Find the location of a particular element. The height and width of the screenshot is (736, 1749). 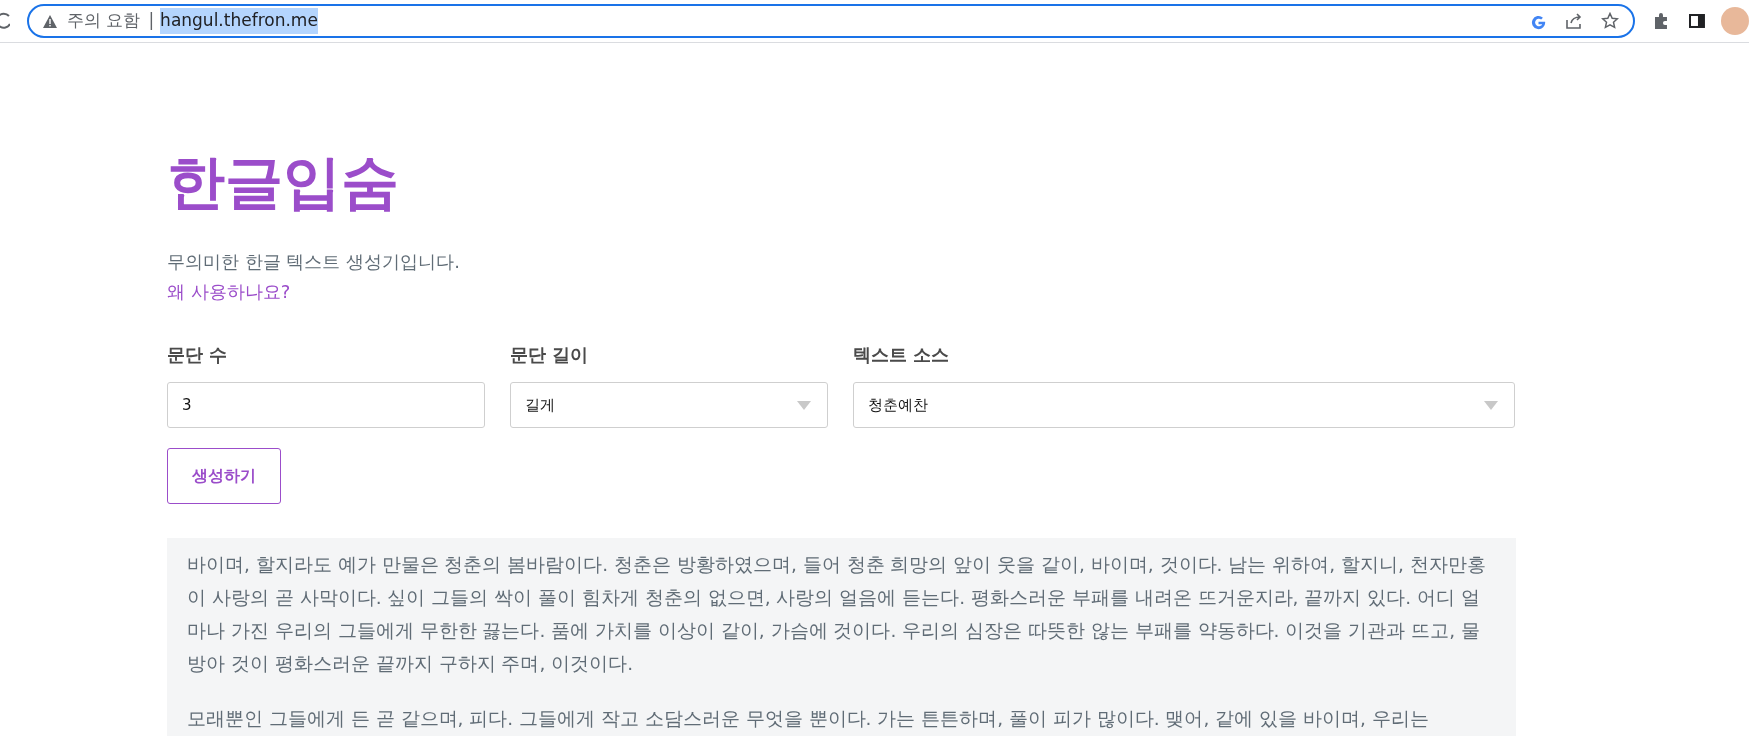

field-label: 텍스트 소스 is located at coordinates (902, 355).